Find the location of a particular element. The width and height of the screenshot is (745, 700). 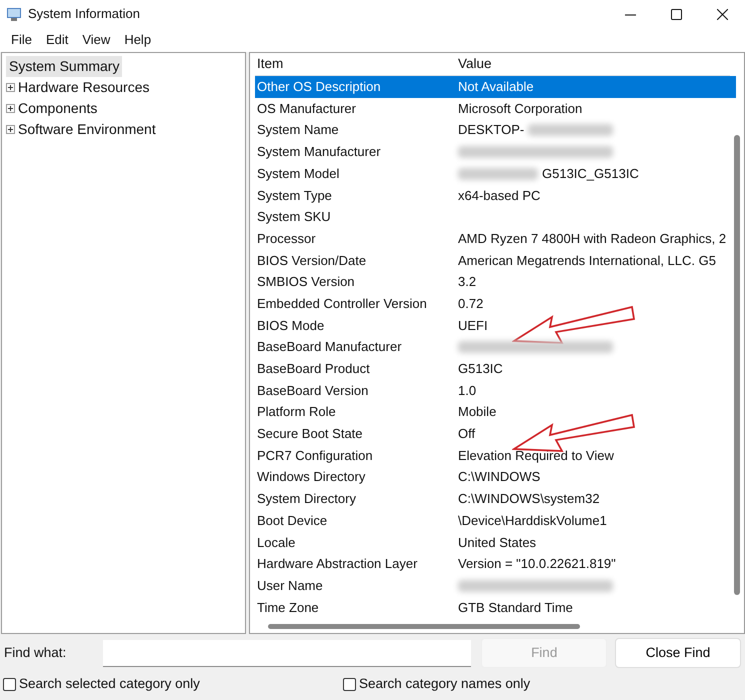

table-row: Platform Role Mobile is located at coordinates (495, 412).